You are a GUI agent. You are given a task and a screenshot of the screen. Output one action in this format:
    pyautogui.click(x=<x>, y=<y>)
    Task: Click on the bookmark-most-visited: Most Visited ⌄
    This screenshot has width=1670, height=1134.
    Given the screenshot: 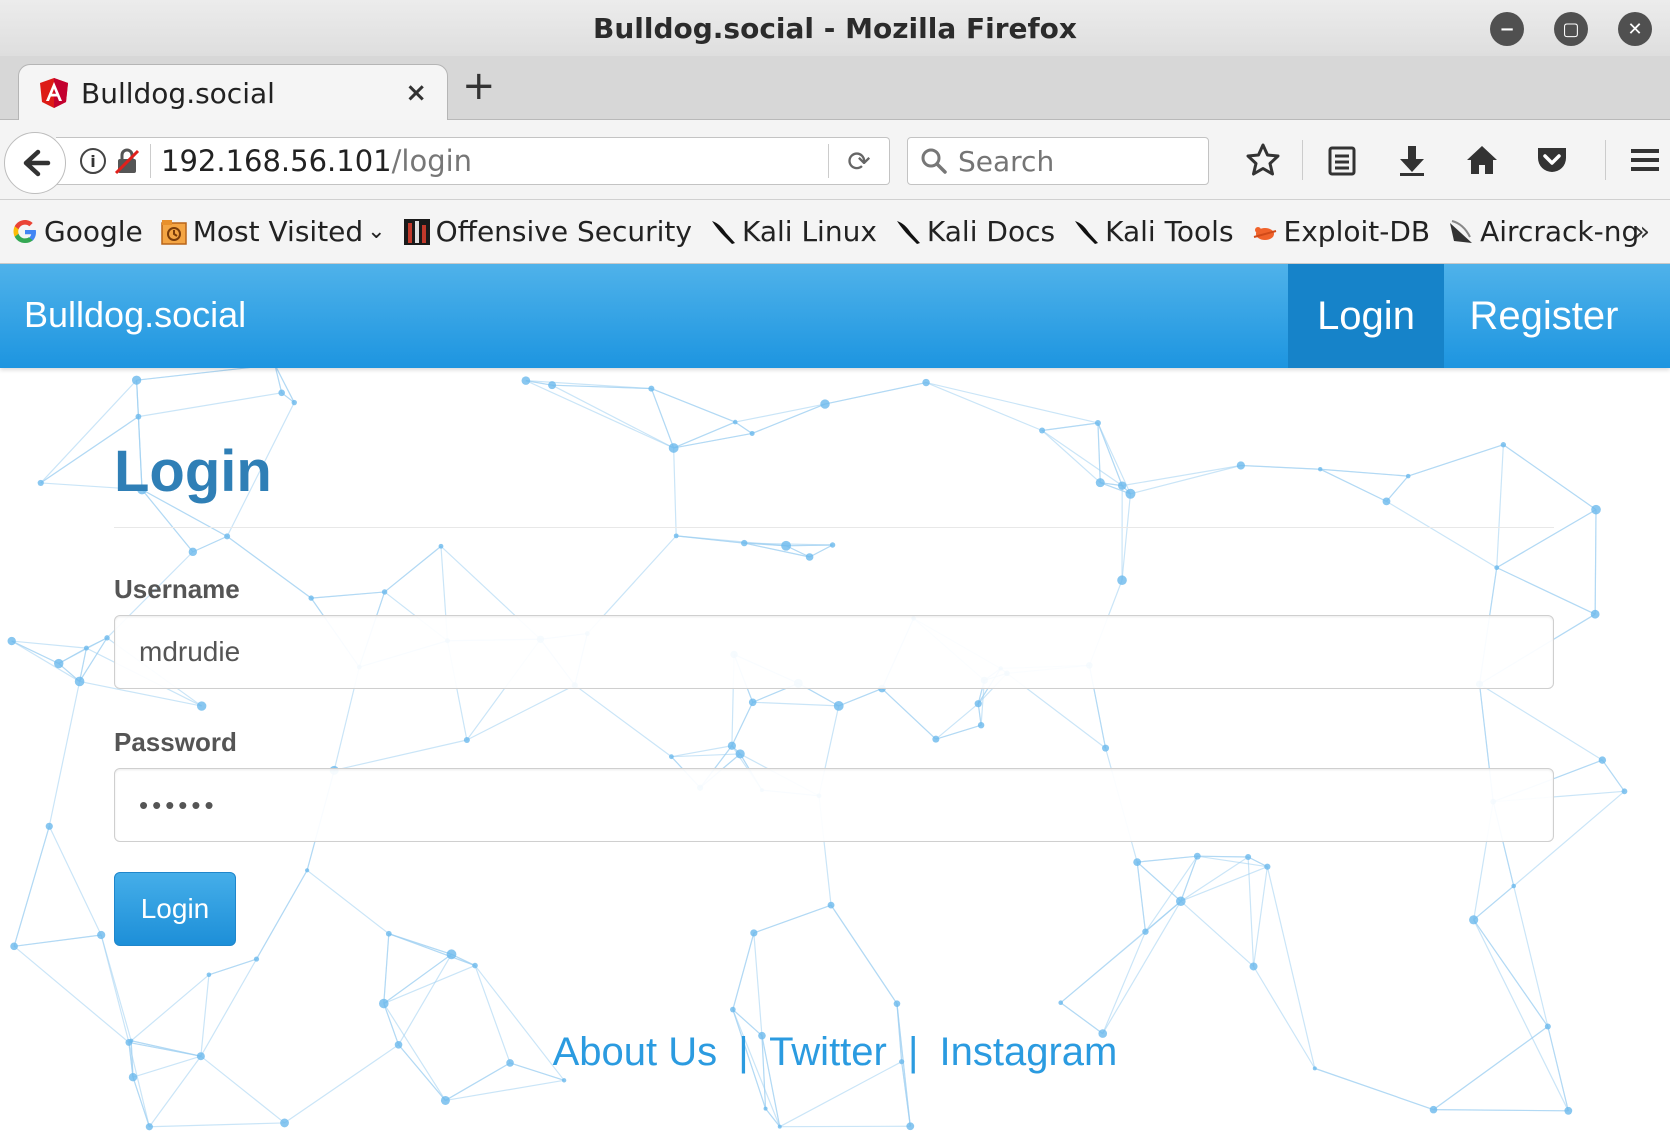 What is the action you would take?
    pyautogui.click(x=272, y=231)
    